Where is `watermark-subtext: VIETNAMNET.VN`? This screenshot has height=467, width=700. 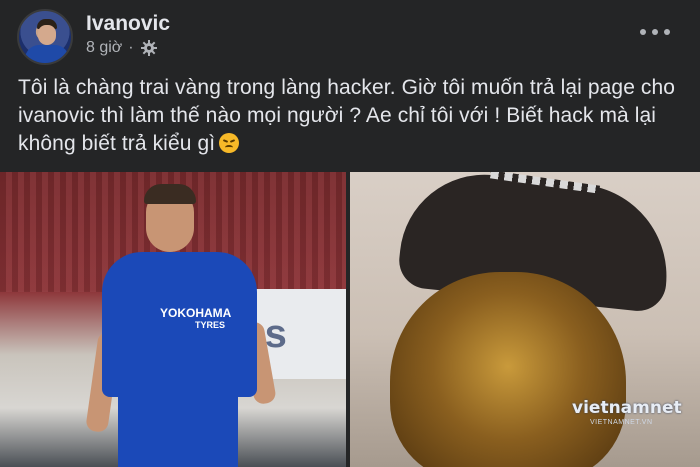
watermark-subtext: VIETNAMNET.VN is located at coordinates (621, 422).